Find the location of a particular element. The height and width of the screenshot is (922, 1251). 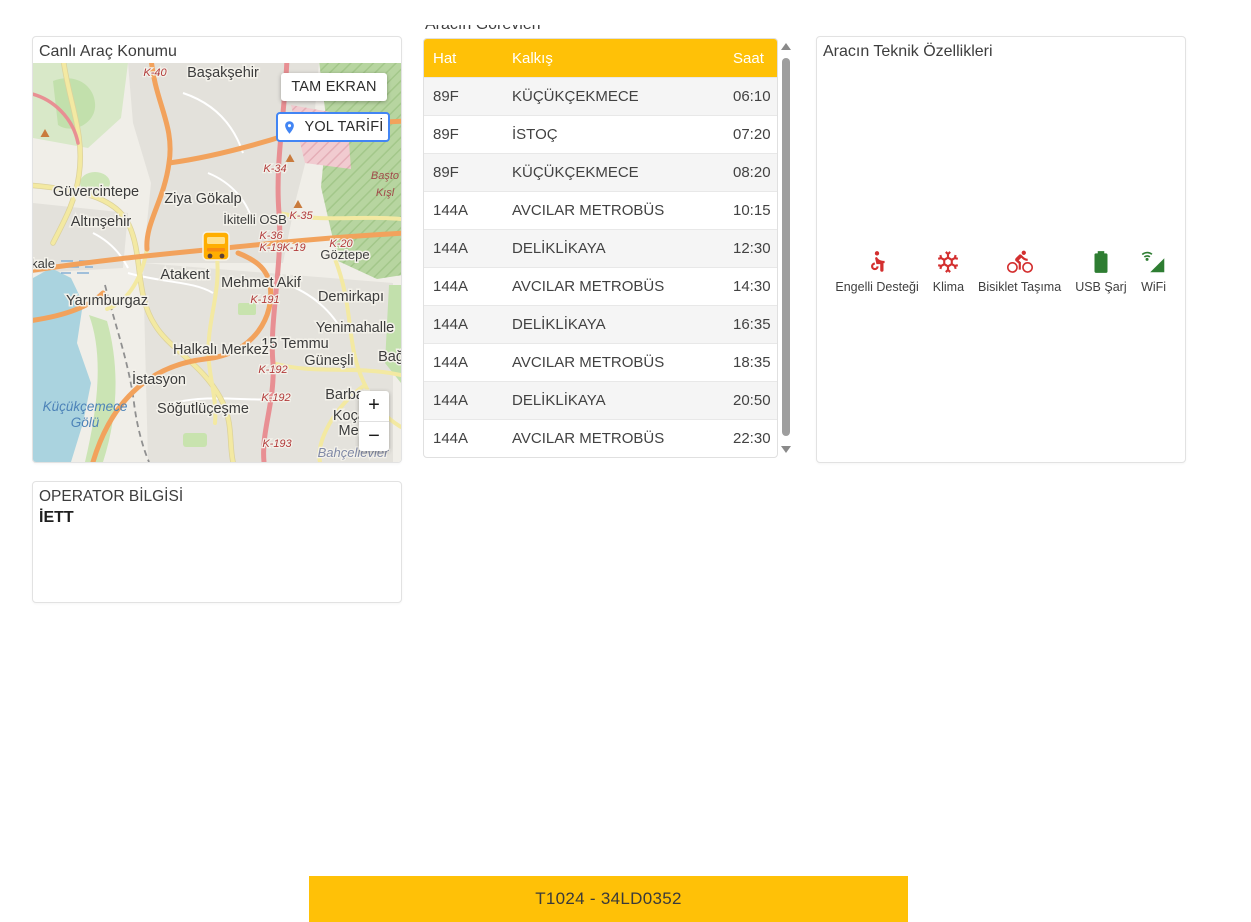

map-zoom-control: + − is located at coordinates (374, 421).